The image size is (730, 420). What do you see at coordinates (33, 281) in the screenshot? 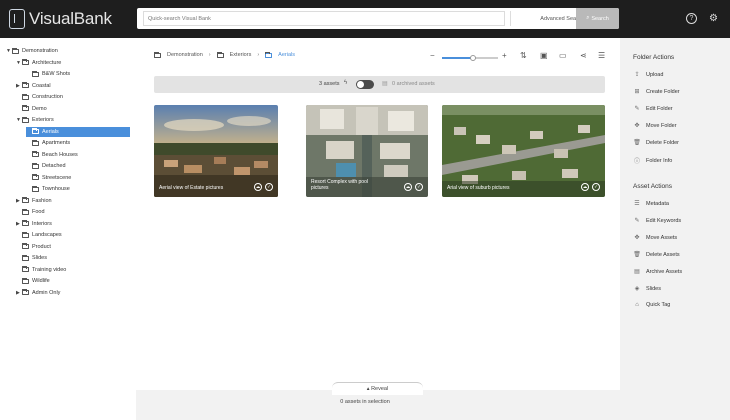
I see `tree-node: Wildlife` at bounding box center [33, 281].